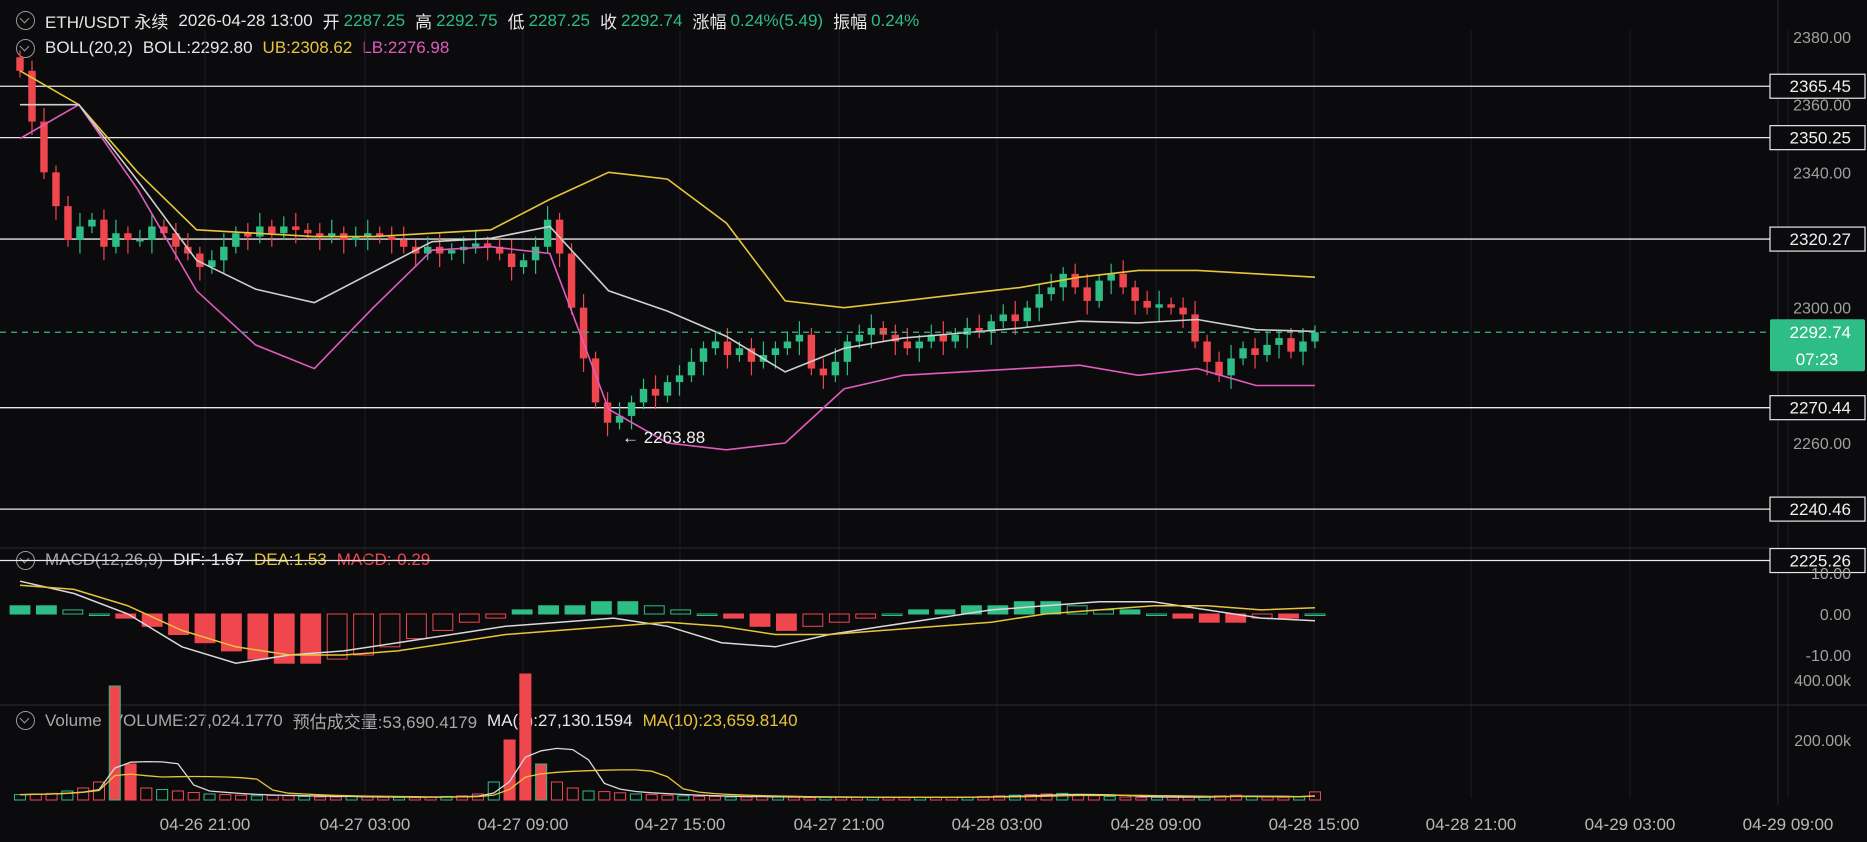 The width and height of the screenshot is (1867, 842). What do you see at coordinates (997, 824) in the screenshot?
I see `x-tick-label: 04-28 03:00` at bounding box center [997, 824].